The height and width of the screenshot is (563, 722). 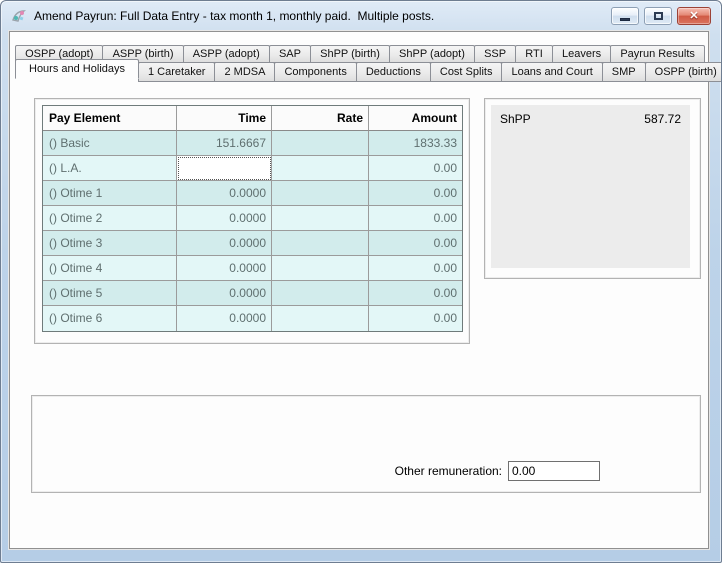 What do you see at coordinates (110, 193) in the screenshot?
I see `cell-element: () Otime 1` at bounding box center [110, 193].